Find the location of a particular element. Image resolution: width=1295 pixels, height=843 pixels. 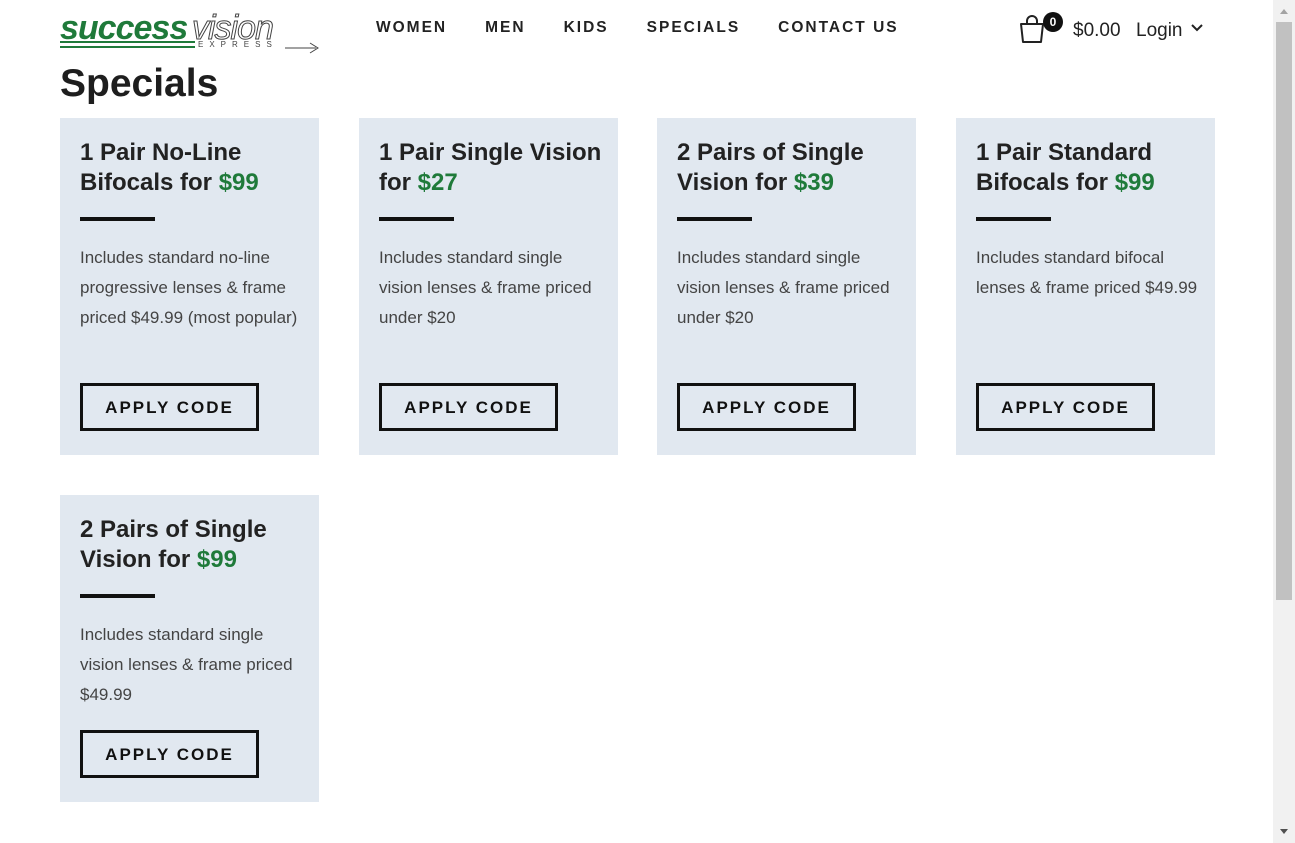

page-title: Specials is located at coordinates (139, 83).